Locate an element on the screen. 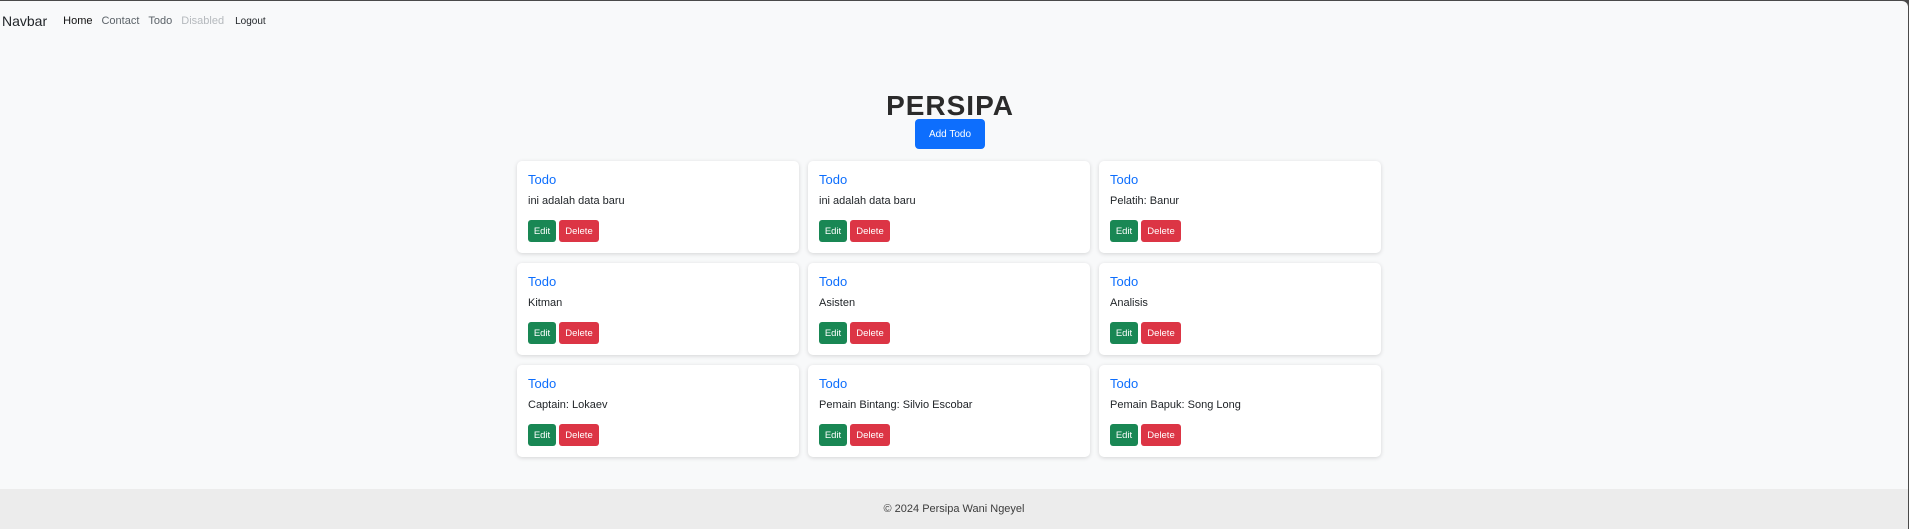 The width and height of the screenshot is (1909, 529). todo-card: Todo Analisis Edit Delete is located at coordinates (1240, 309).